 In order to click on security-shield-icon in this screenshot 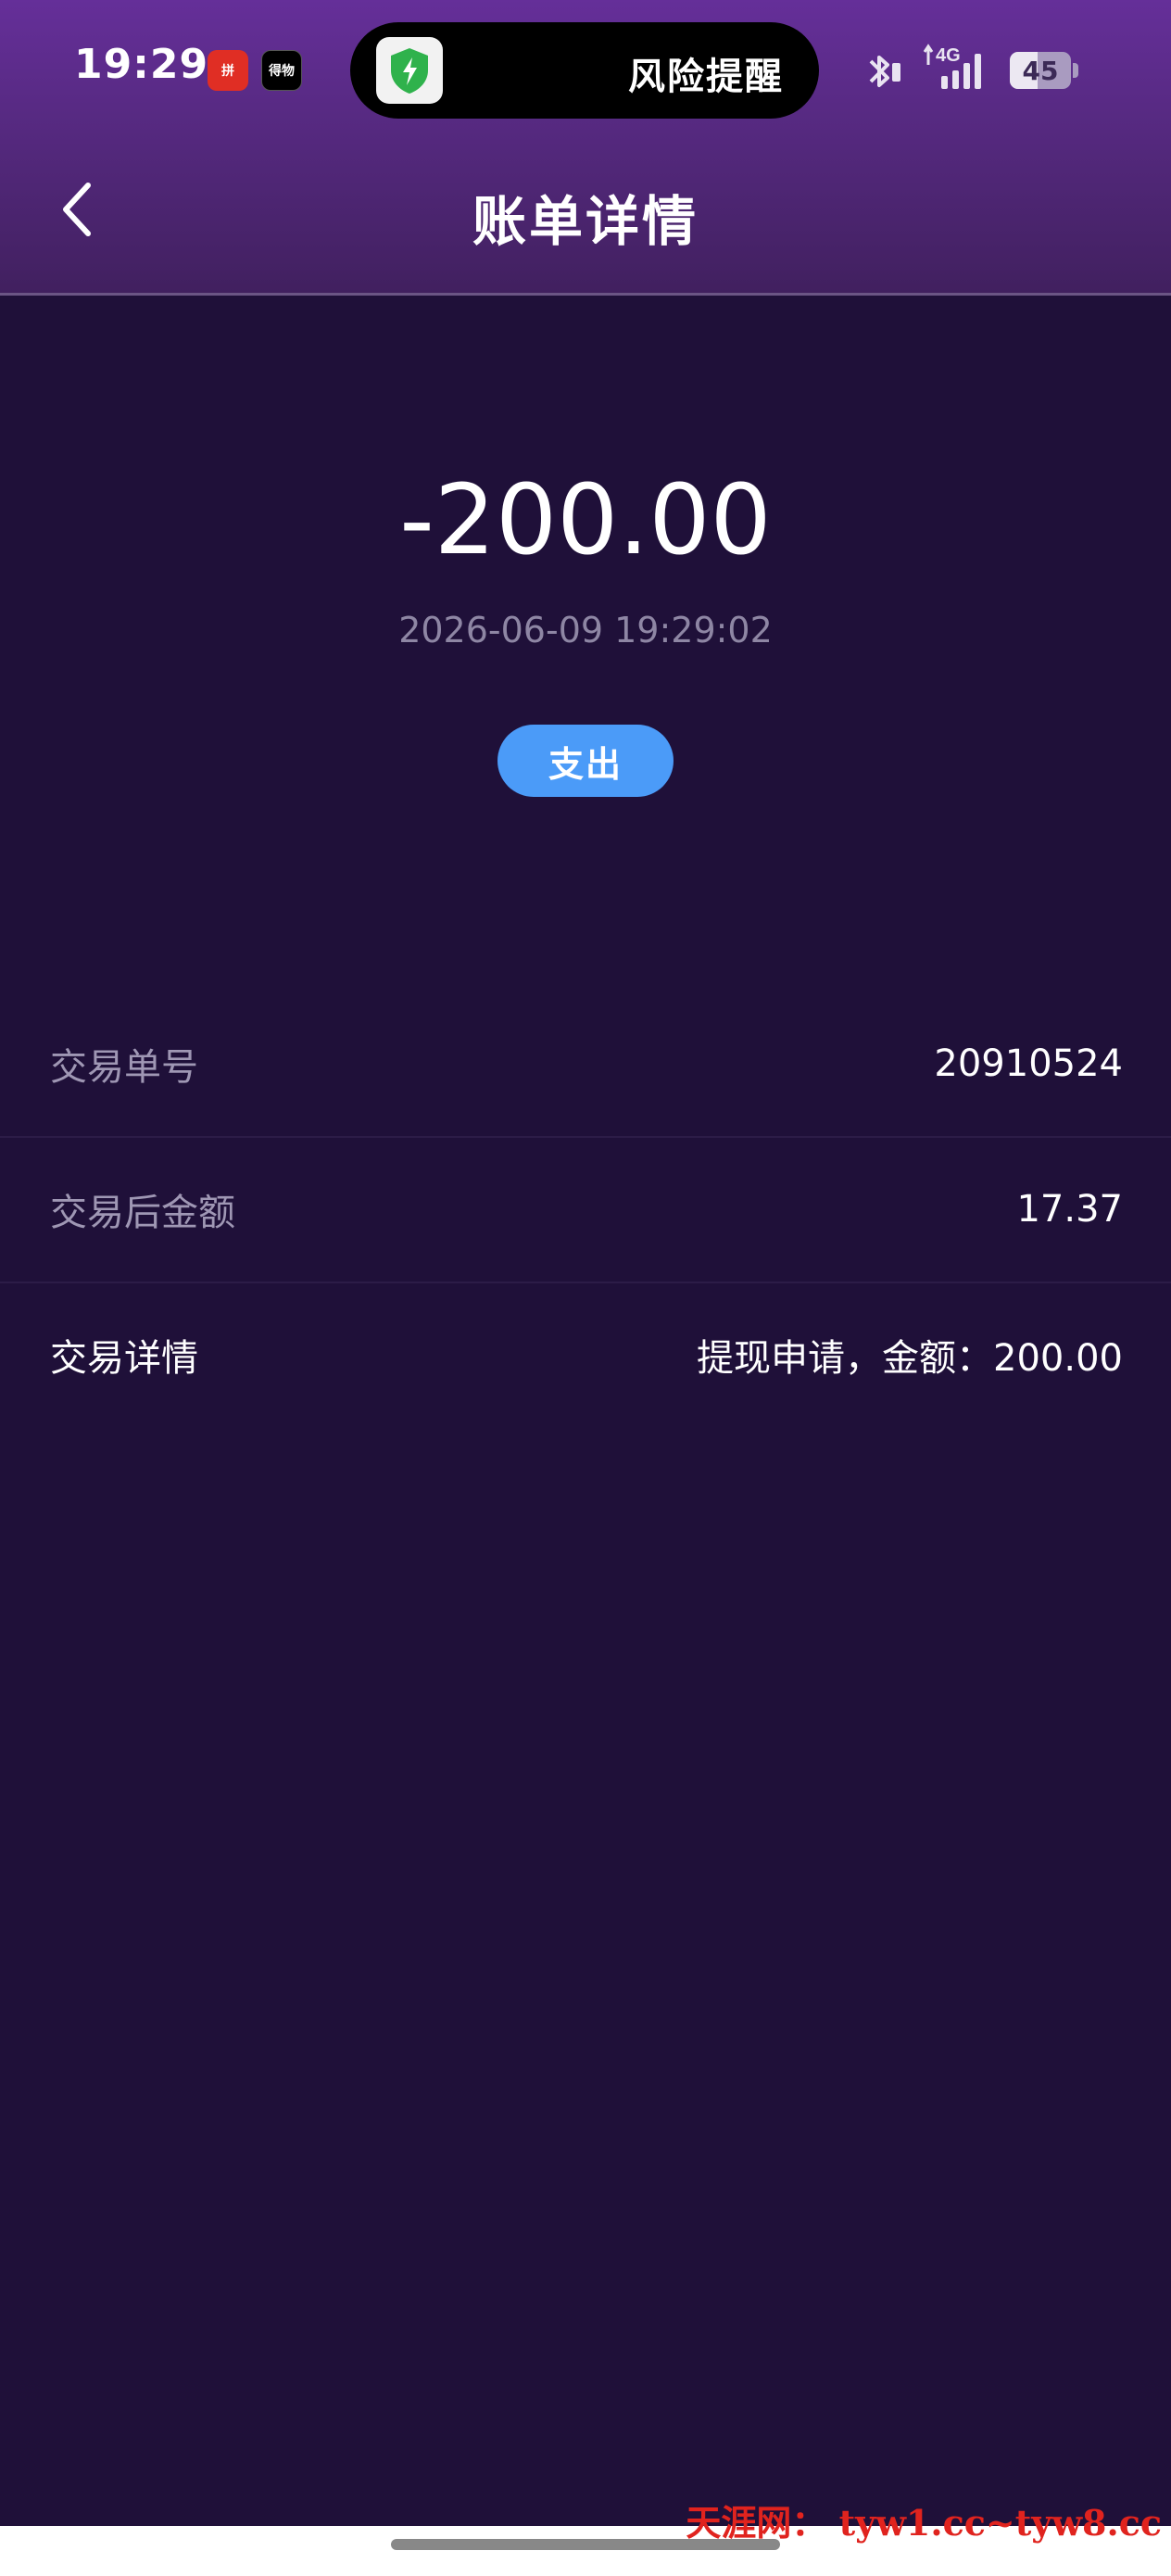, I will do `click(410, 70)`.